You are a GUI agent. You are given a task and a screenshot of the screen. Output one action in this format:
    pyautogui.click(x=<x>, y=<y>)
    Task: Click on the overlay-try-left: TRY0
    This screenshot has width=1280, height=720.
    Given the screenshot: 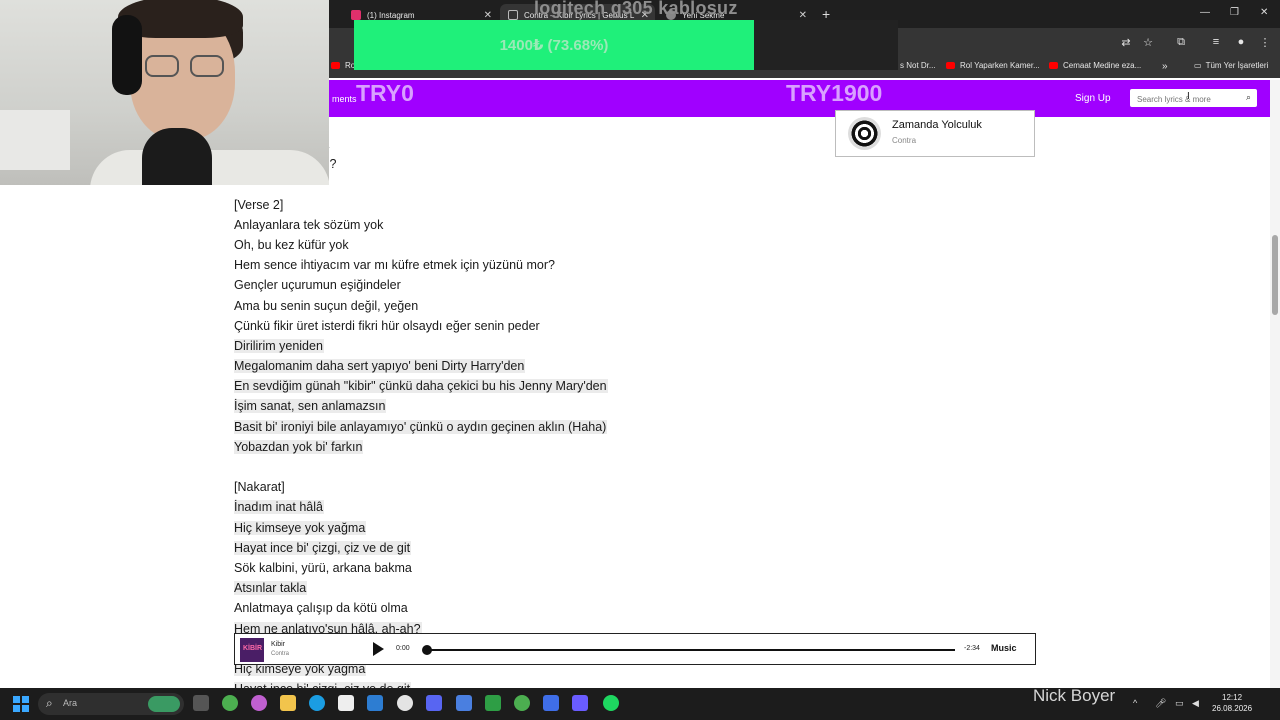 What is the action you would take?
    pyautogui.click(x=385, y=93)
    